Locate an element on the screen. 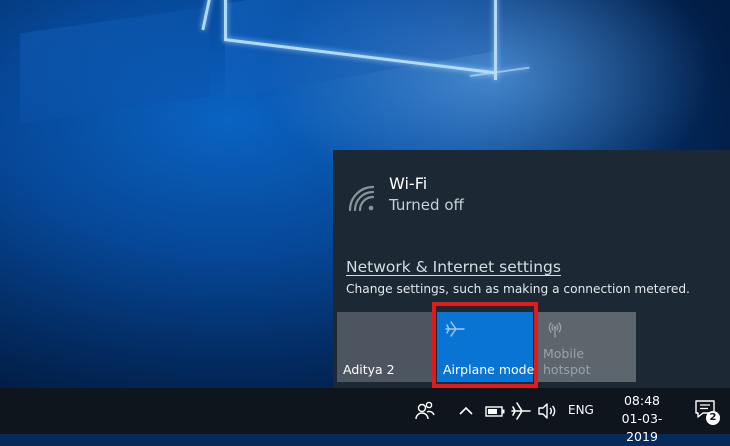  clock-time: 08:48 is located at coordinates (642, 400).